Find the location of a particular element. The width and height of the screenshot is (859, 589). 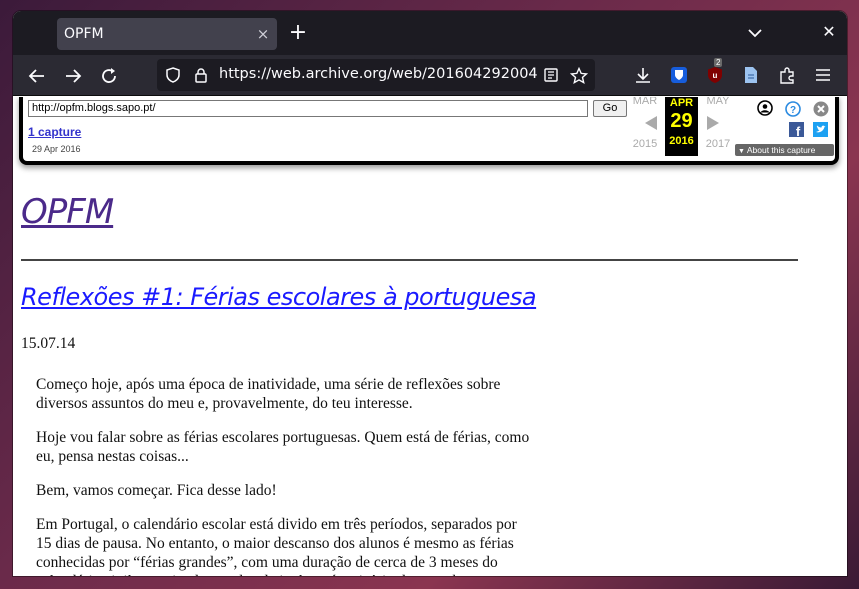

ublock-origin-icon: u 2 is located at coordinates (715, 71).